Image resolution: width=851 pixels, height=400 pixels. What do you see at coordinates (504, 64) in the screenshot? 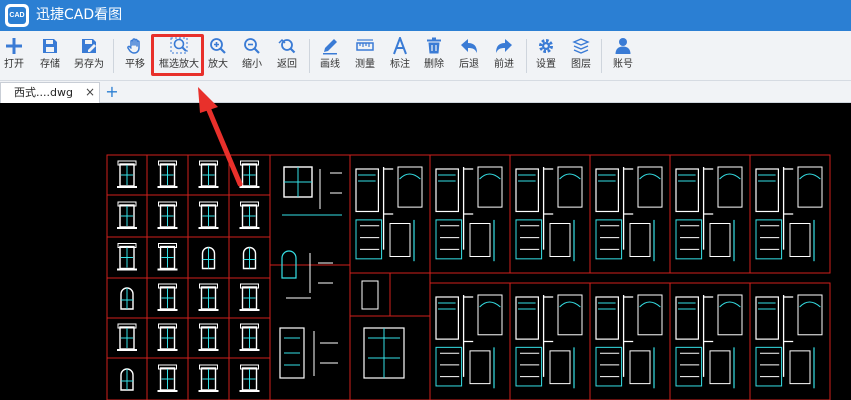
I see `redo-label: 前进` at bounding box center [504, 64].